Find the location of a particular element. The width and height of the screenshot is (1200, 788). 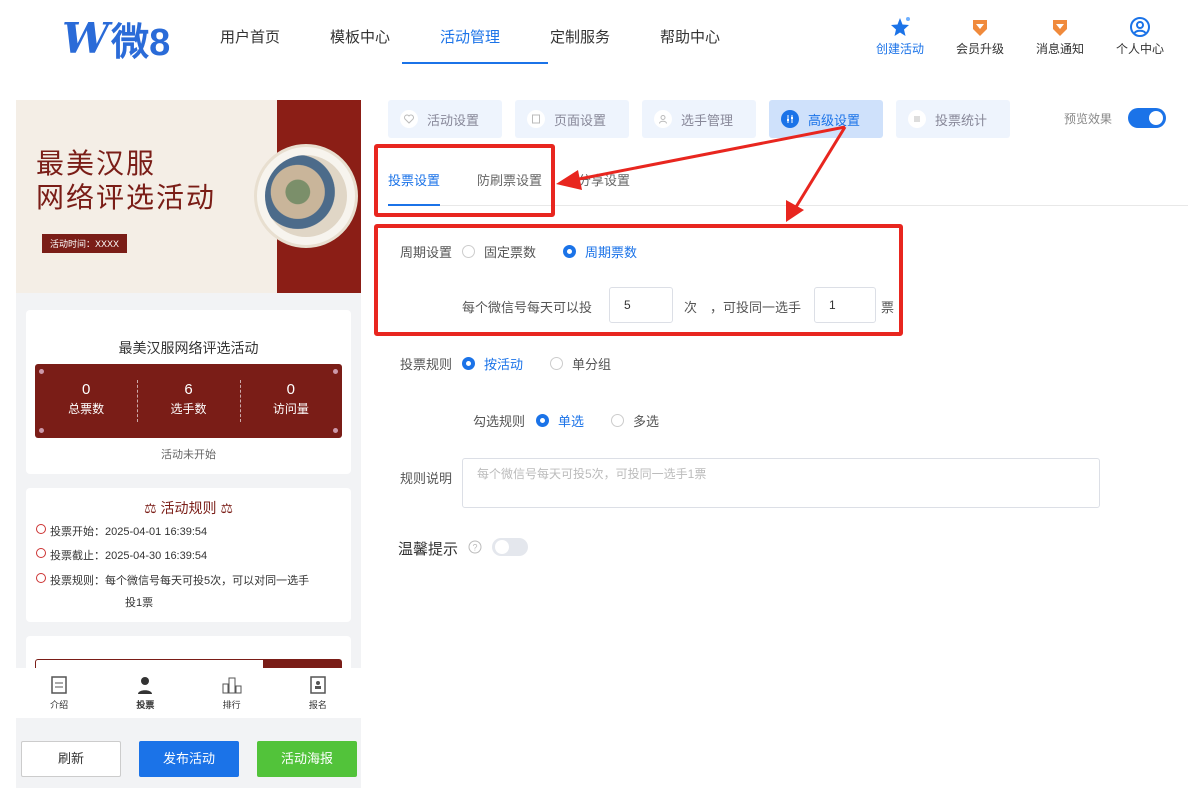

rule-by-activity-radio: 按活动 is located at coordinates (492, 363).